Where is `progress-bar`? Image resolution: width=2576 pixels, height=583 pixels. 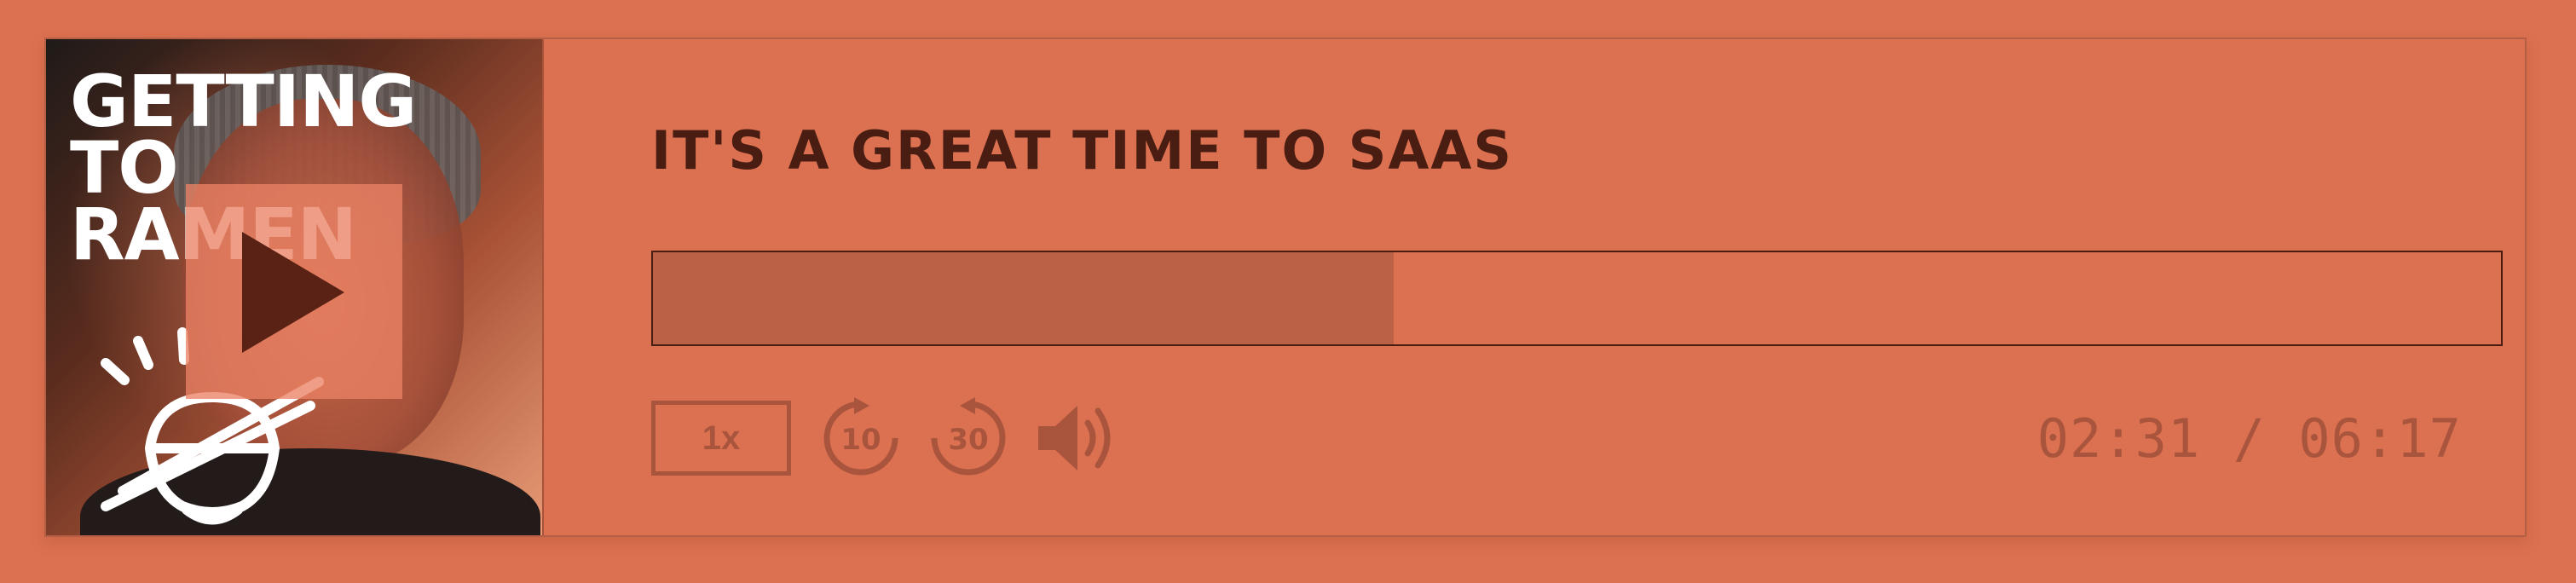
progress-bar is located at coordinates (1577, 298).